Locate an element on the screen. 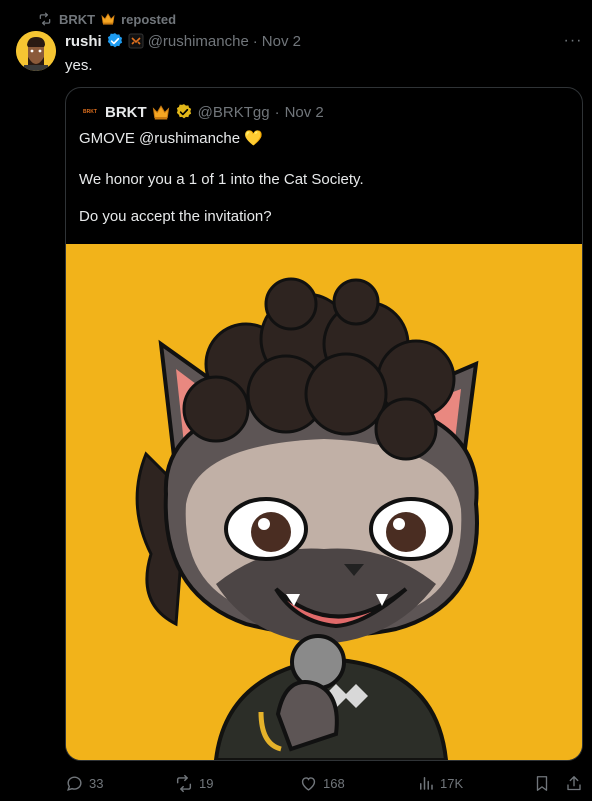 The width and height of the screenshot is (592, 801). quoted-tweet-date: Nov 2 is located at coordinates (304, 112).